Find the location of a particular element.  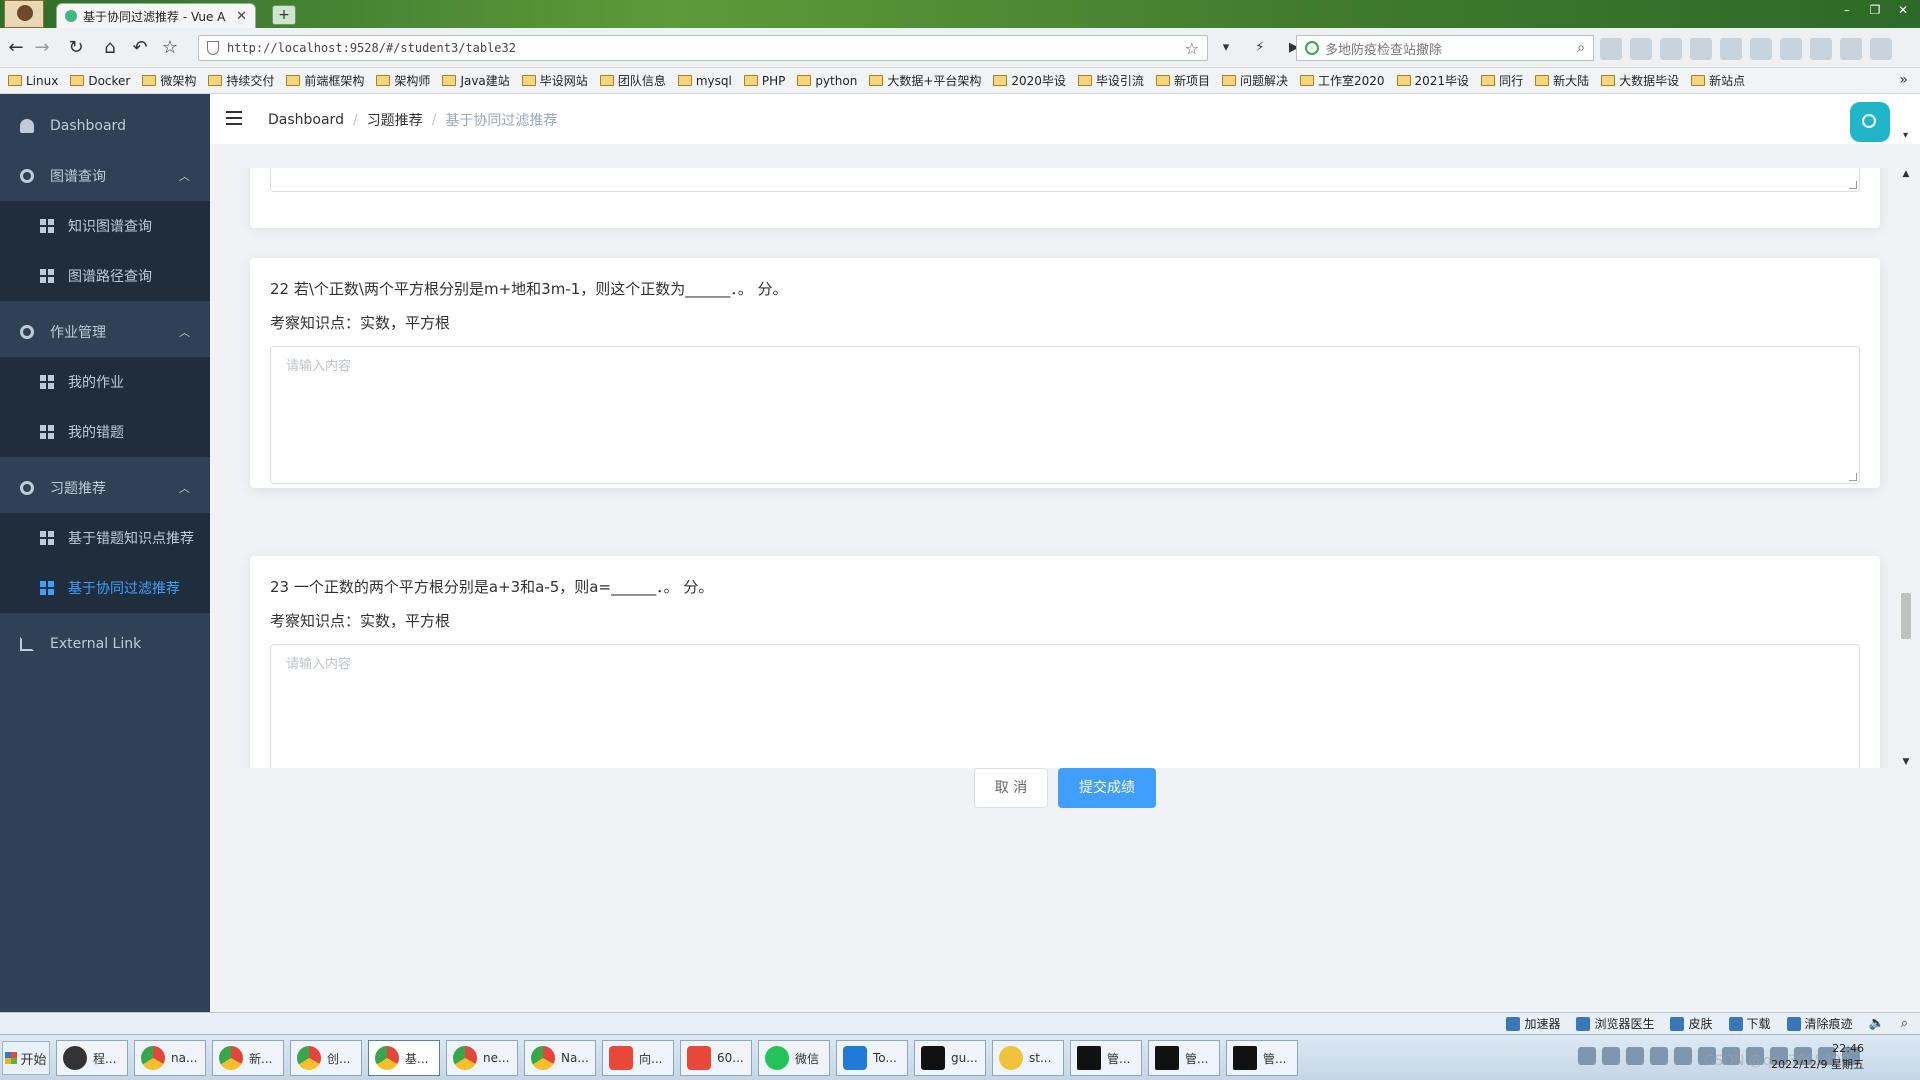

menu-icon is located at coordinates (1881, 49).